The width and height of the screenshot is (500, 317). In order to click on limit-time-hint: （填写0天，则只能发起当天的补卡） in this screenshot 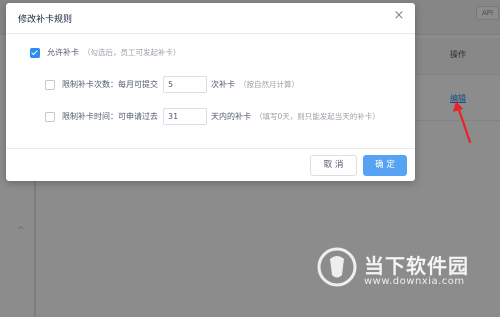, I will do `click(317, 116)`.